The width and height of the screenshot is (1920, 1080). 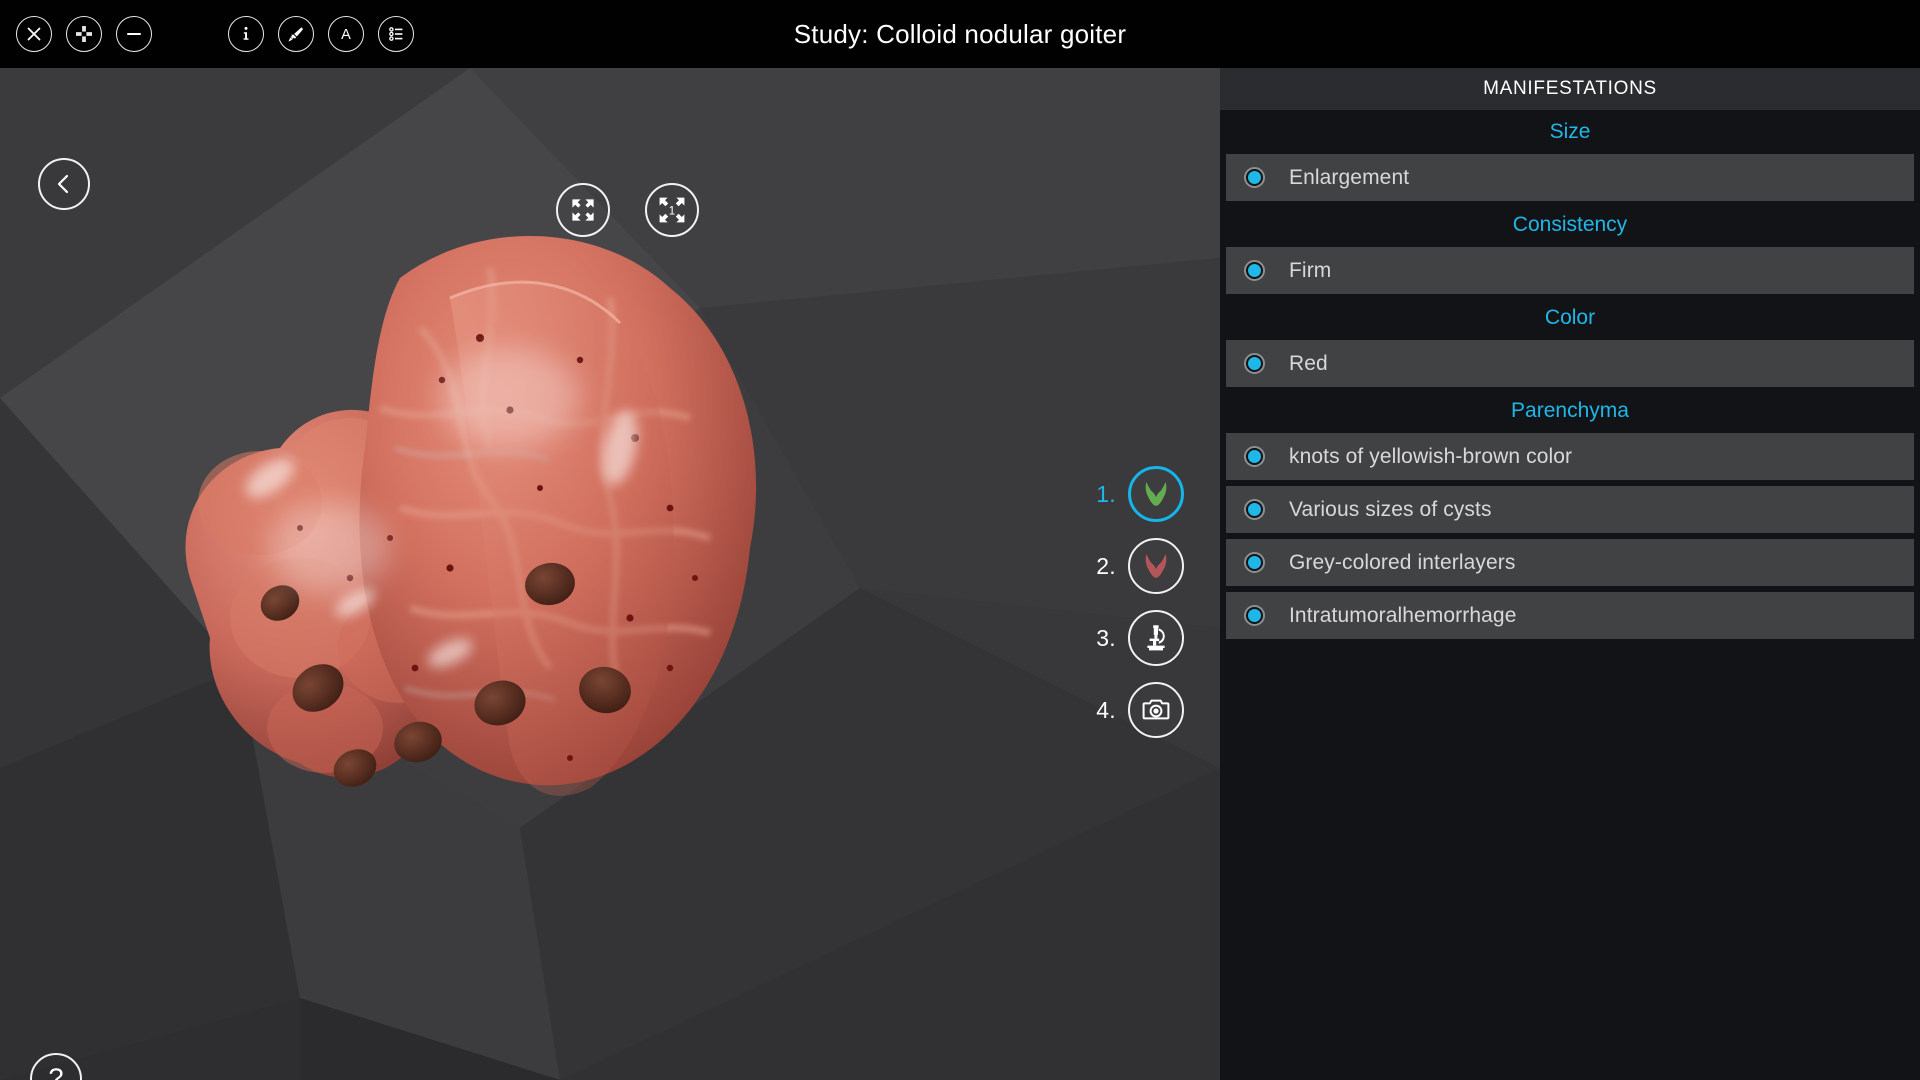 I want to click on brush-icon, so click(x=296, y=34).